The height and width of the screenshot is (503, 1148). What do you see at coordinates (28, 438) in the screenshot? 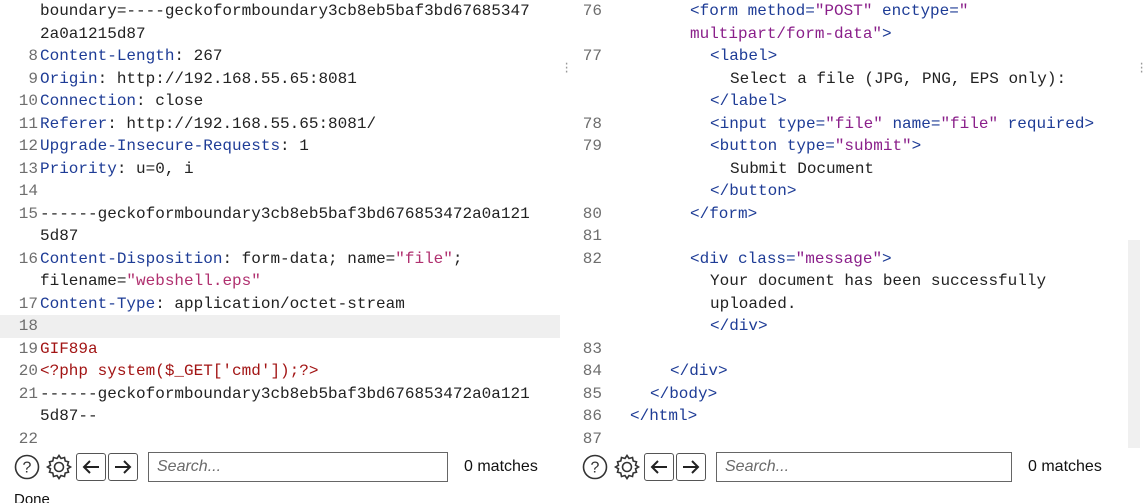
I see `line-number: 22` at bounding box center [28, 438].